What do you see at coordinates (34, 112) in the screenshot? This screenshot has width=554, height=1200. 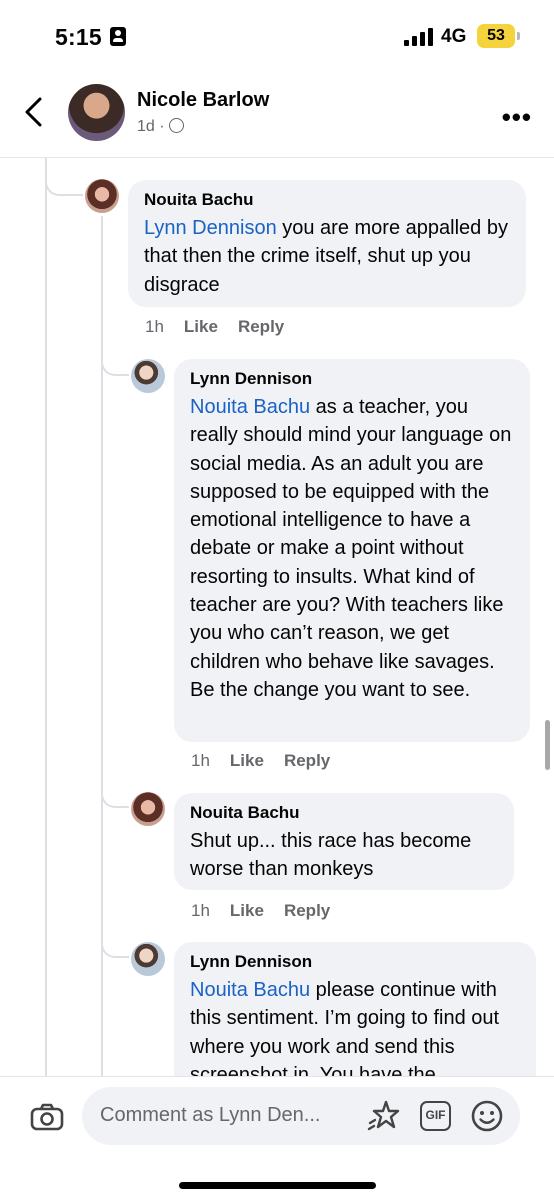 I see `back-icon` at bounding box center [34, 112].